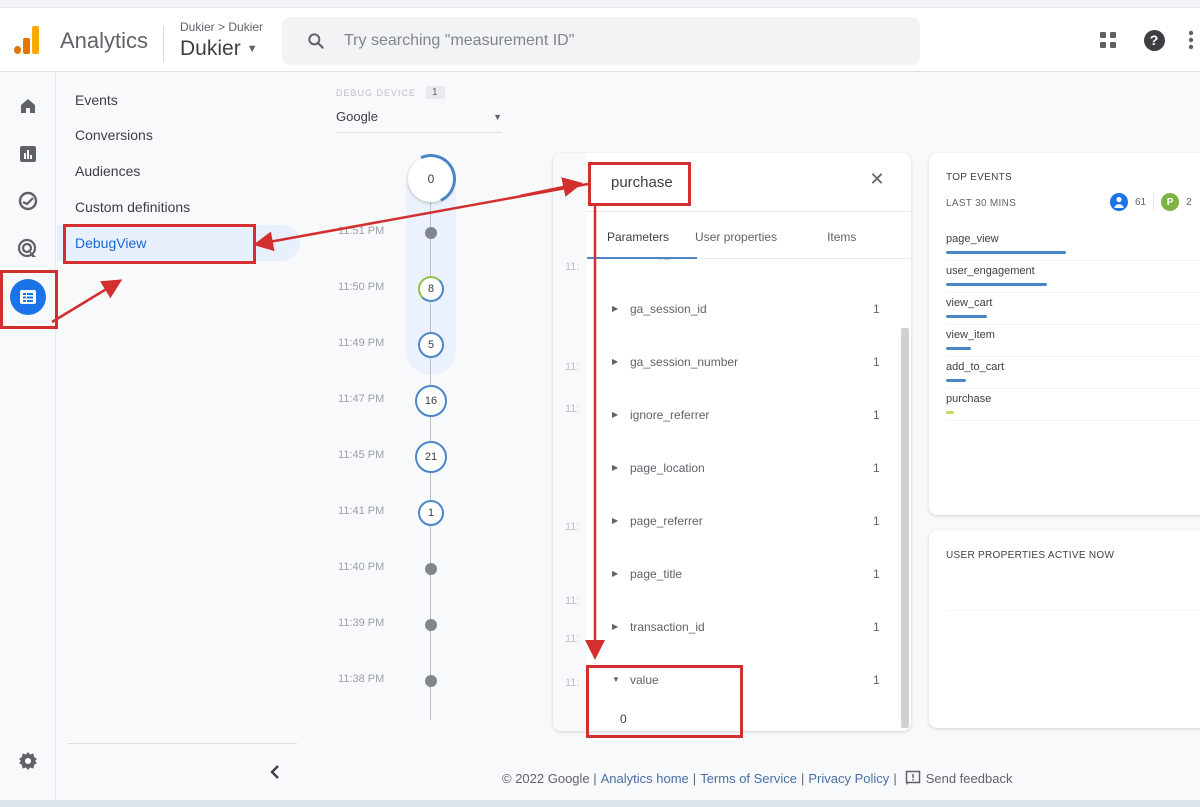 The width and height of the screenshot is (1200, 807). What do you see at coordinates (1073, 309) in the screenshot?
I see `top-event-row: view_cart` at bounding box center [1073, 309].